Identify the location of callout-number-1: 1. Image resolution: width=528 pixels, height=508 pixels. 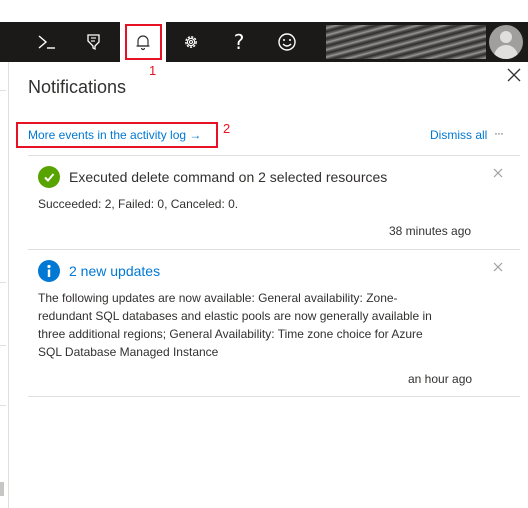
(153, 70).